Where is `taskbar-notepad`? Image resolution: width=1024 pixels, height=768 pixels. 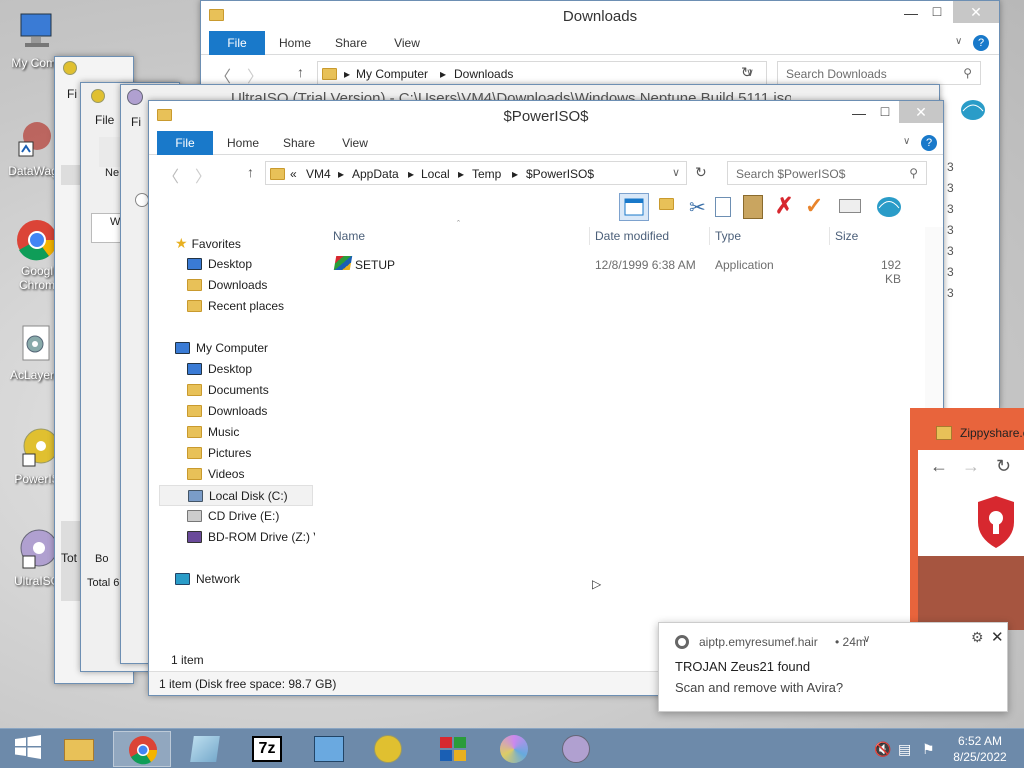 taskbar-notepad is located at coordinates (205, 749).